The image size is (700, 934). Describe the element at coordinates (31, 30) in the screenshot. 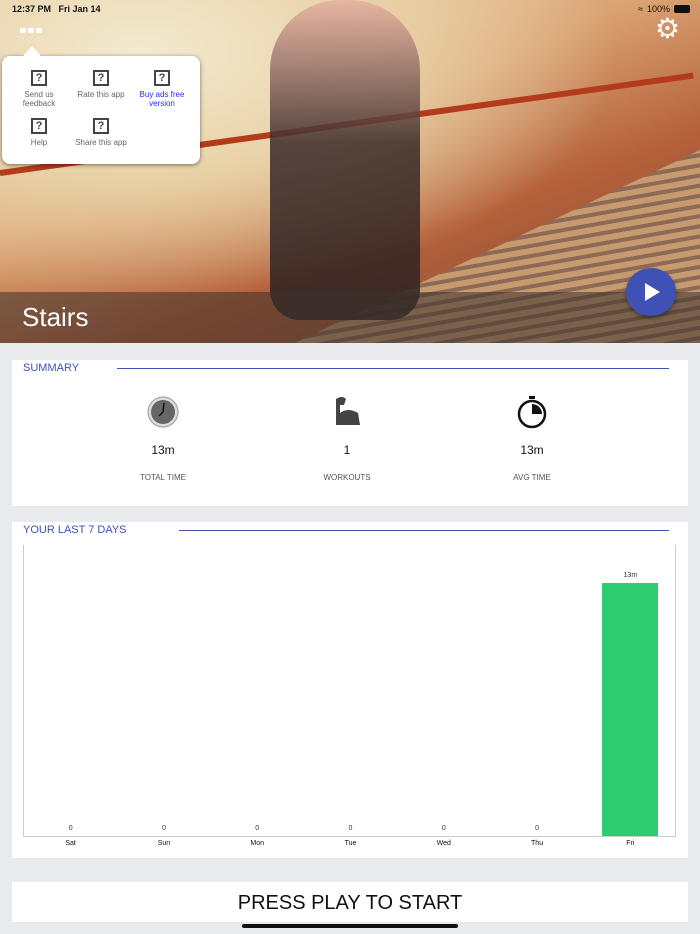

I see `more-menu-button` at that location.